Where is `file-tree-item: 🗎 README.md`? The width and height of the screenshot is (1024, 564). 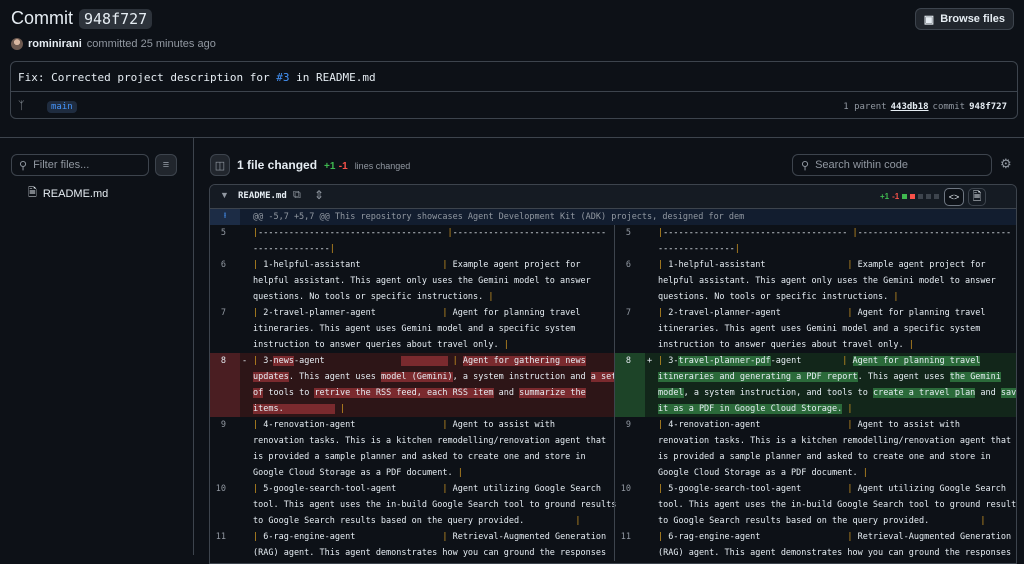 file-tree-item: 🗎 README.md is located at coordinates (68, 193).